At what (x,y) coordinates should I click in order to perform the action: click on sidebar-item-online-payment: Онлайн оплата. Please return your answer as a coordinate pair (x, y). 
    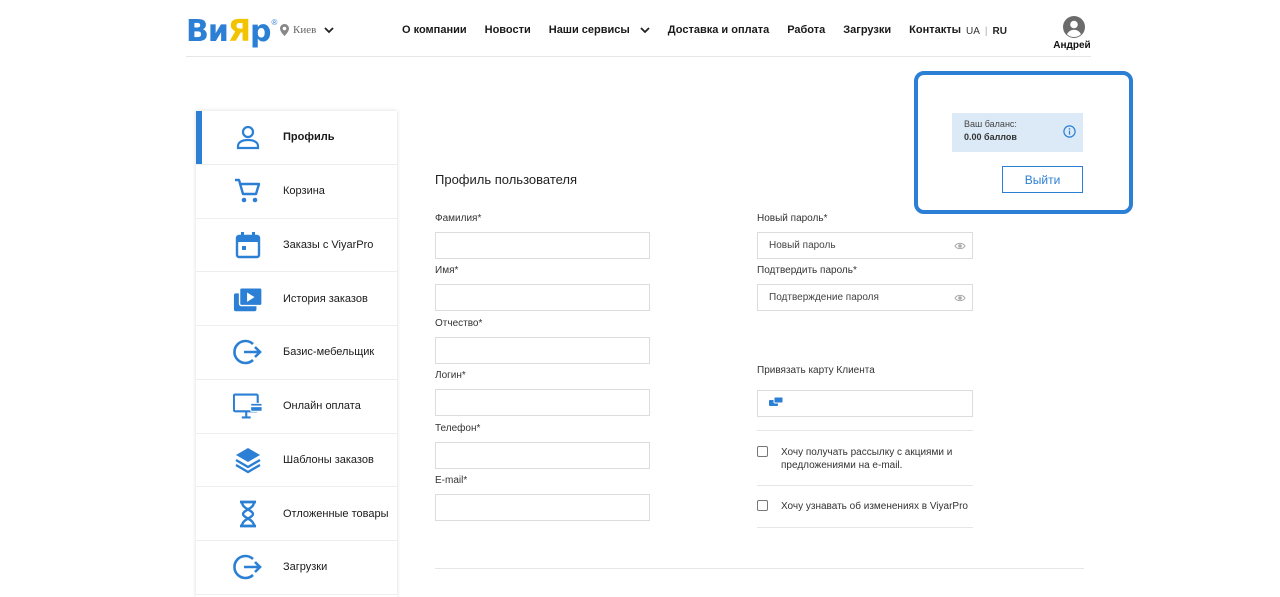
    Looking at the image, I should click on (296, 407).